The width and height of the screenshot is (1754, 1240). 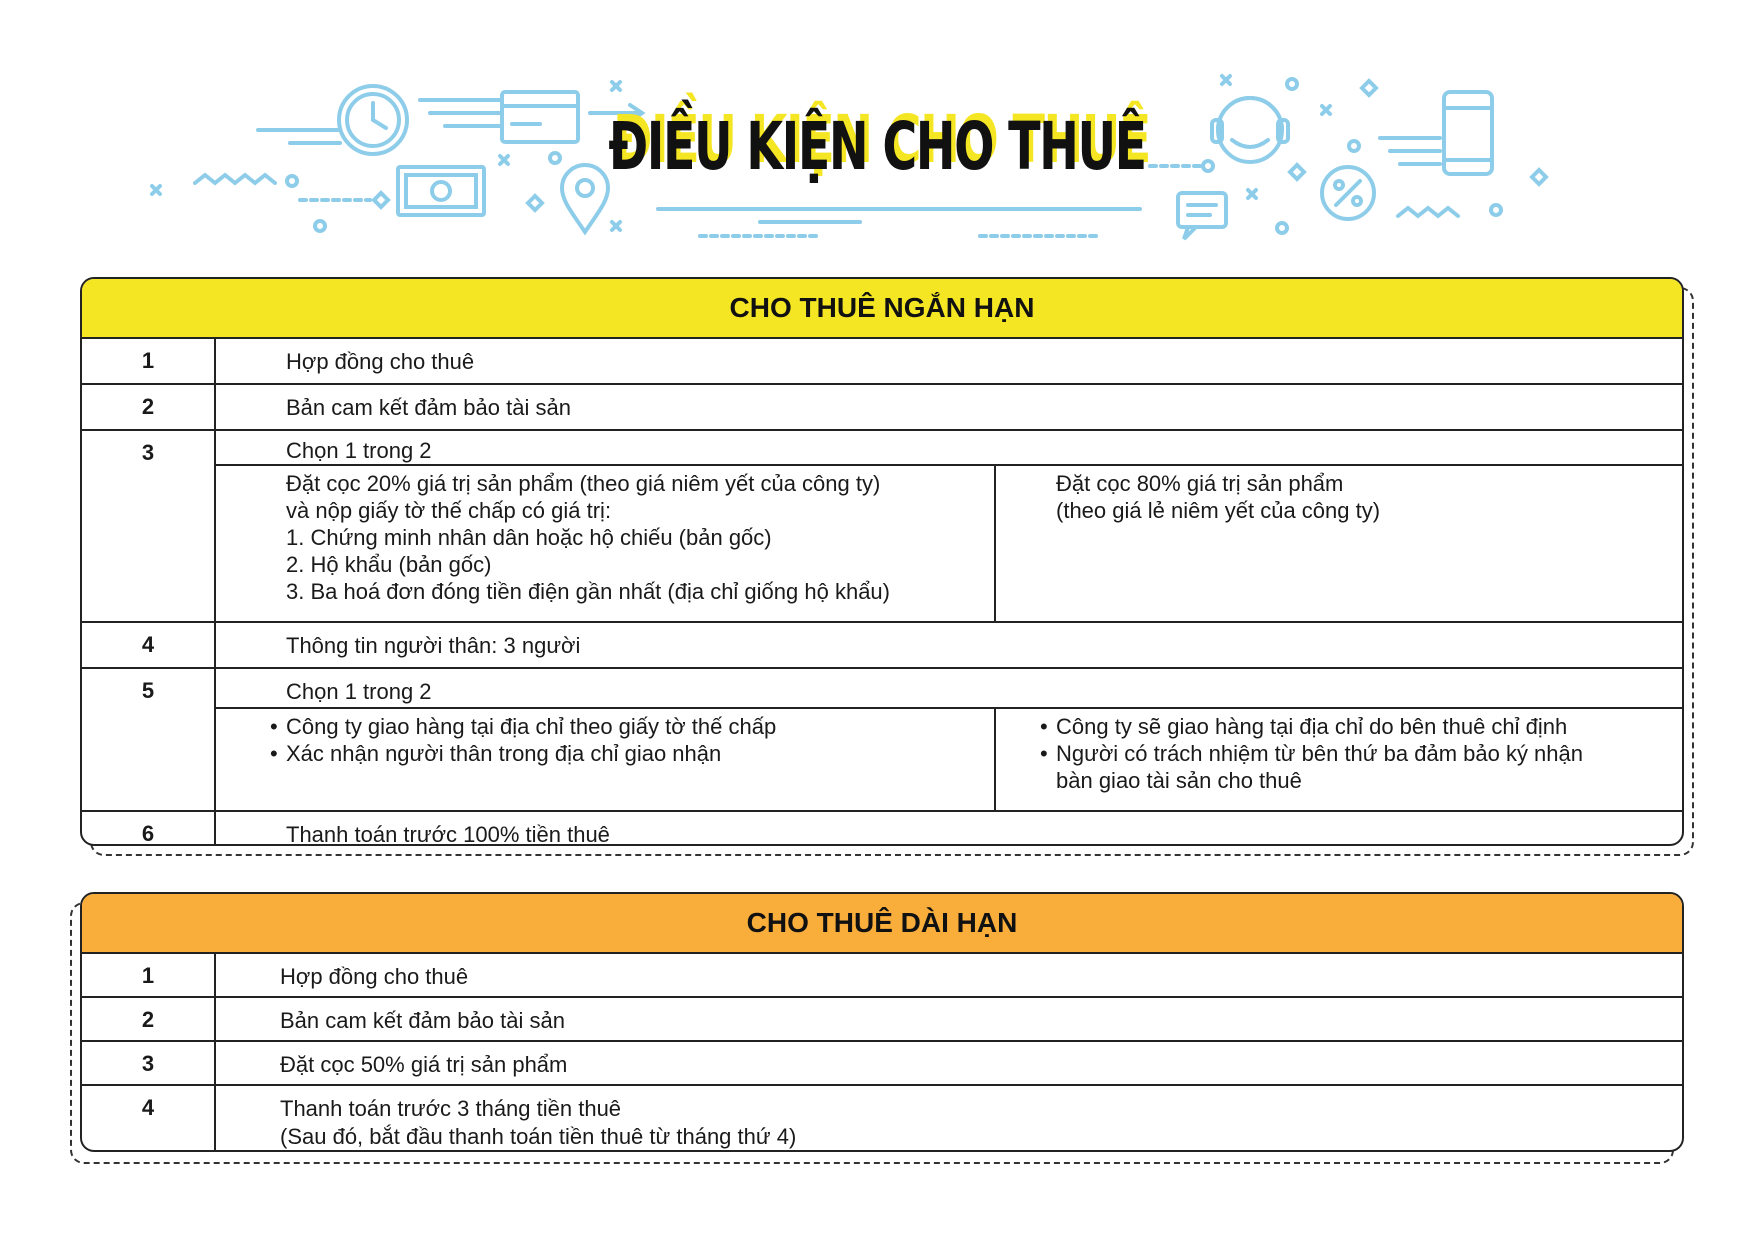 What do you see at coordinates (1218, 510) in the screenshot?
I see `option-line: (theo giá lẻ niêm yết của công ty)` at bounding box center [1218, 510].